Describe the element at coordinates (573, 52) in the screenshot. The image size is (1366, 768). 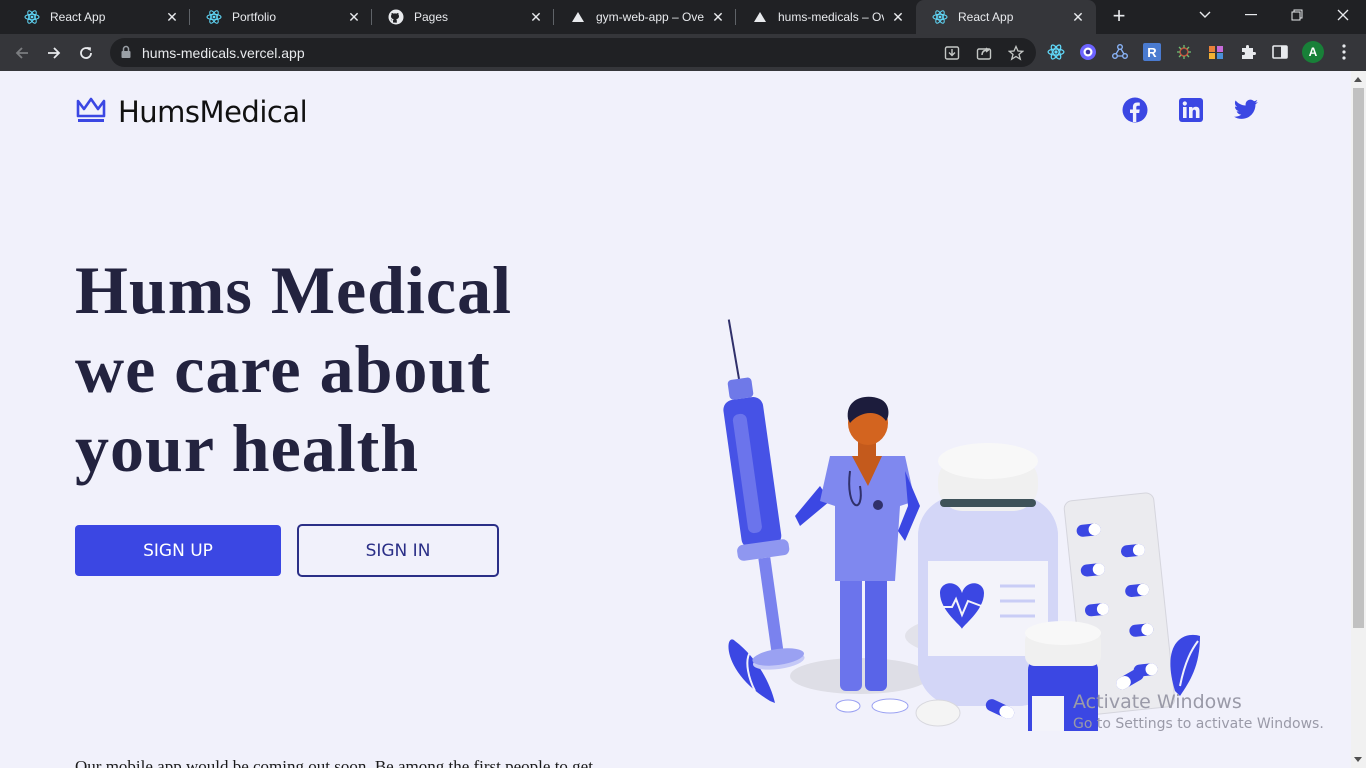
I see `address-bar: hums-medicals.vercel.app` at that location.